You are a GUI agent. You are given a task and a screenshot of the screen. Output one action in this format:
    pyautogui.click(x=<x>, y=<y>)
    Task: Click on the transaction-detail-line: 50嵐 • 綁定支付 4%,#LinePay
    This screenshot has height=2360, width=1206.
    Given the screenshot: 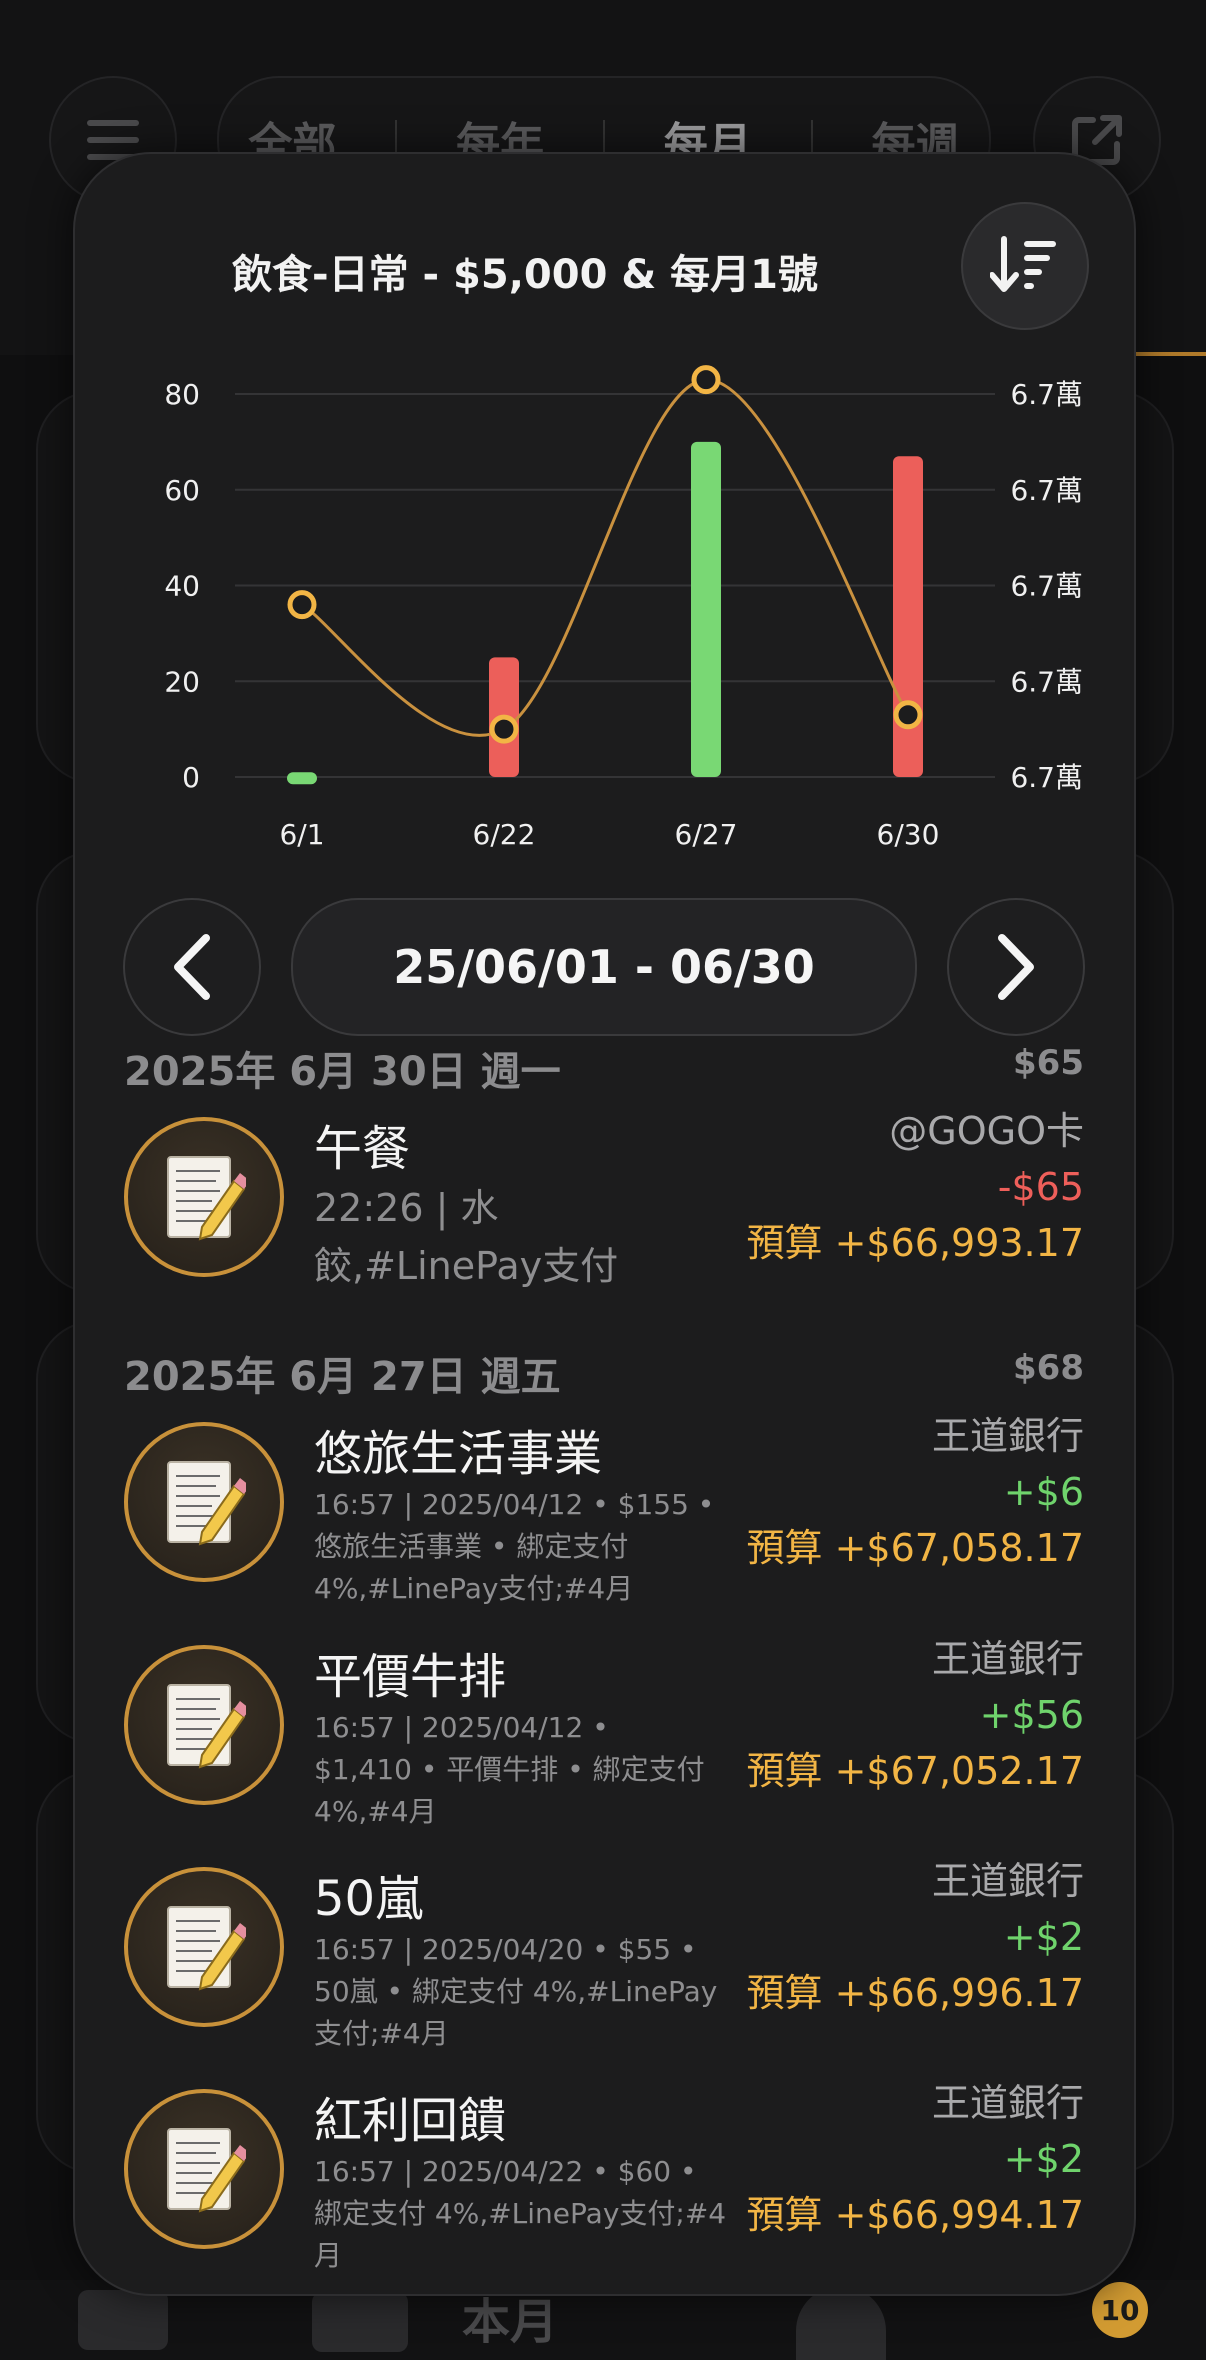 What is the action you would take?
    pyautogui.click(x=516, y=1991)
    